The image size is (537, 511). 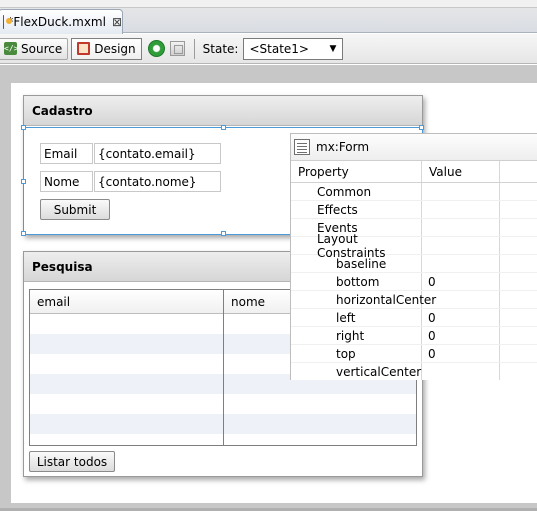 I want to click on resize-handle-s, so click(x=223, y=233).